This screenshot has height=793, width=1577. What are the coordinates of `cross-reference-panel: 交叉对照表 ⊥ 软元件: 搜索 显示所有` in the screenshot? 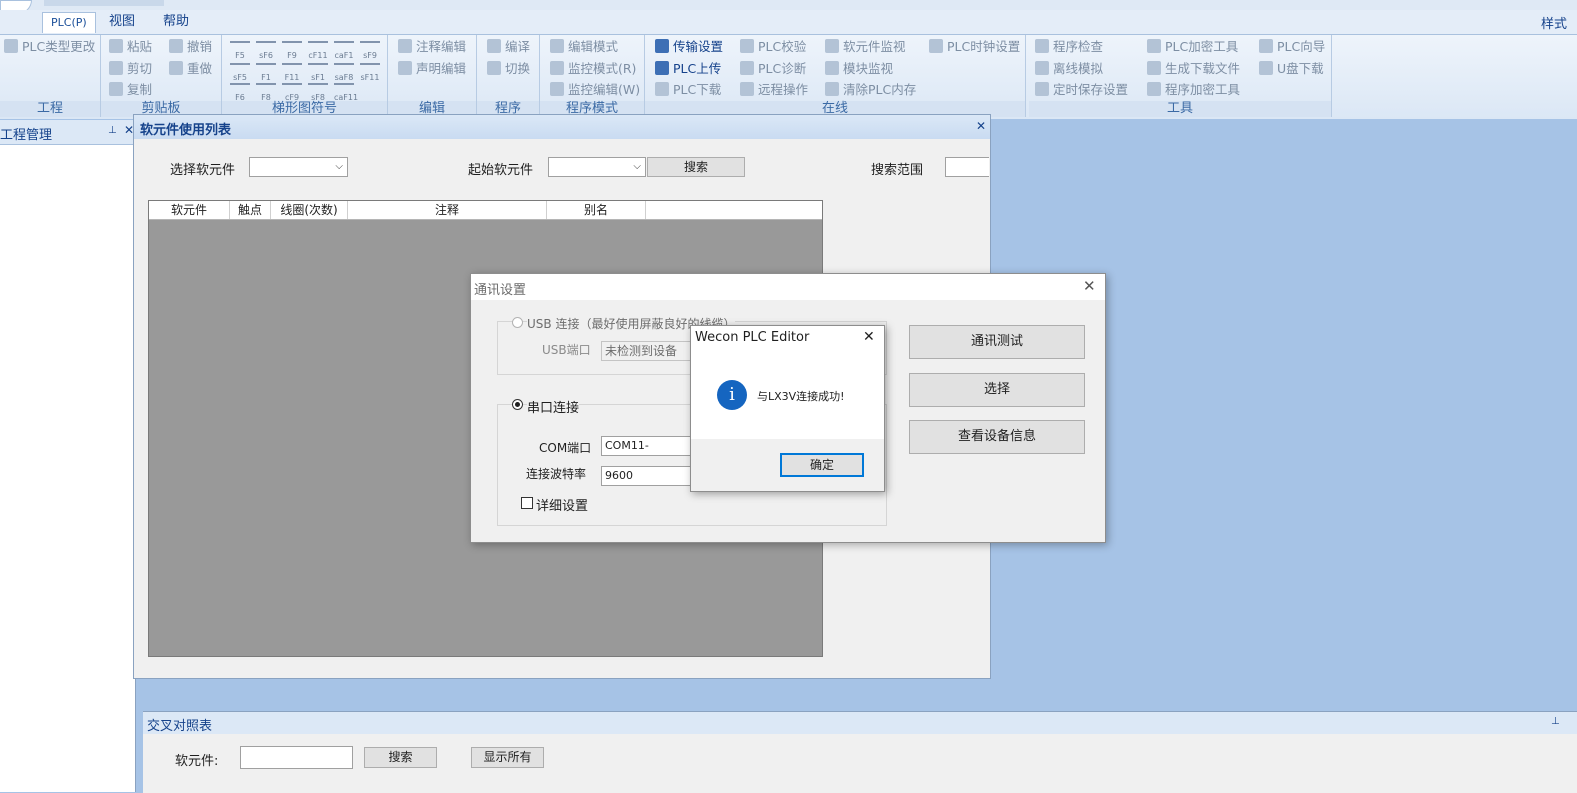 It's located at (860, 752).